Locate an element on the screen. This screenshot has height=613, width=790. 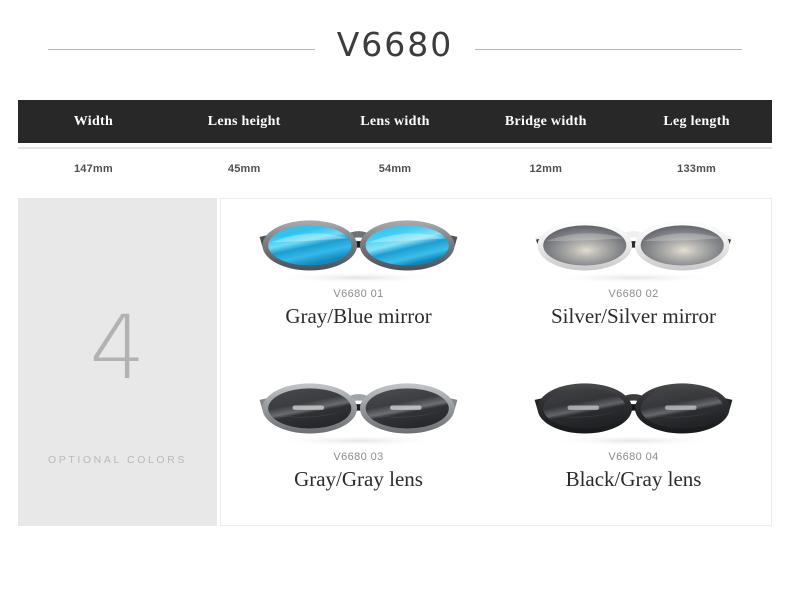
spec-value-bridge-width: 12mm is located at coordinates (546, 169).